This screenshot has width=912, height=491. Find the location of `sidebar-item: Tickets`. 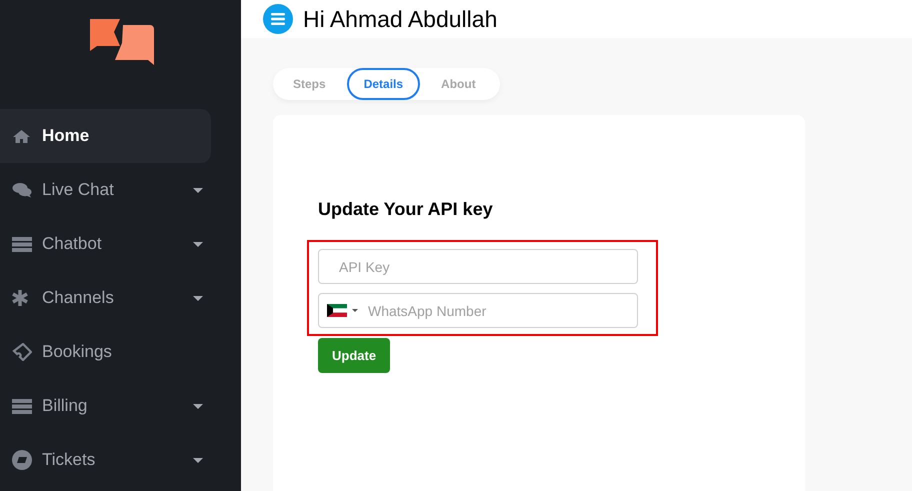

sidebar-item: Tickets is located at coordinates (105, 460).